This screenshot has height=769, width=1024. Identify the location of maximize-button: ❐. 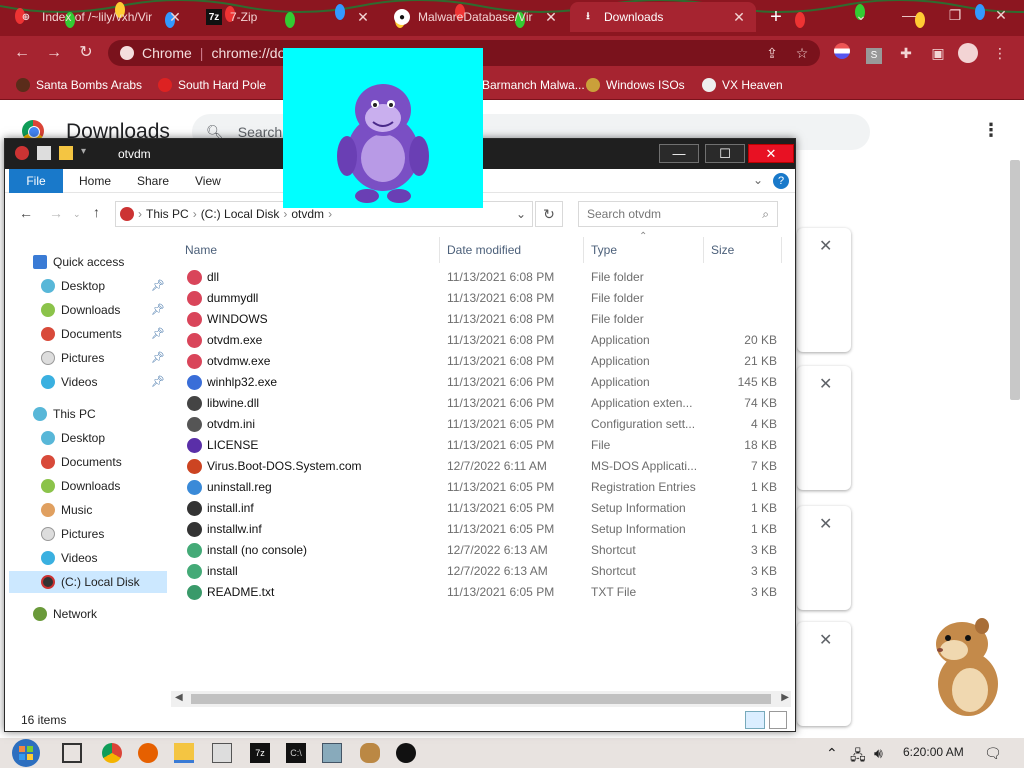
(955, 15).